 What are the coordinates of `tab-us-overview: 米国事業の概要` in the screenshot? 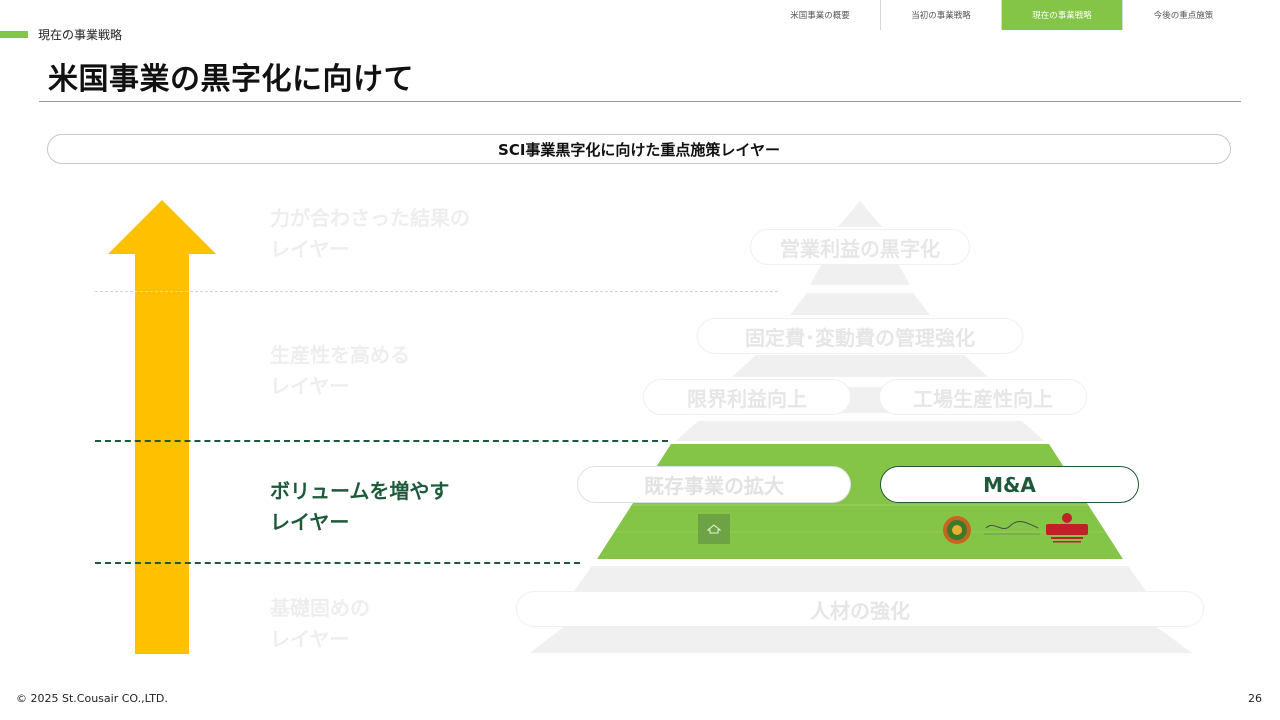 It's located at (820, 15).